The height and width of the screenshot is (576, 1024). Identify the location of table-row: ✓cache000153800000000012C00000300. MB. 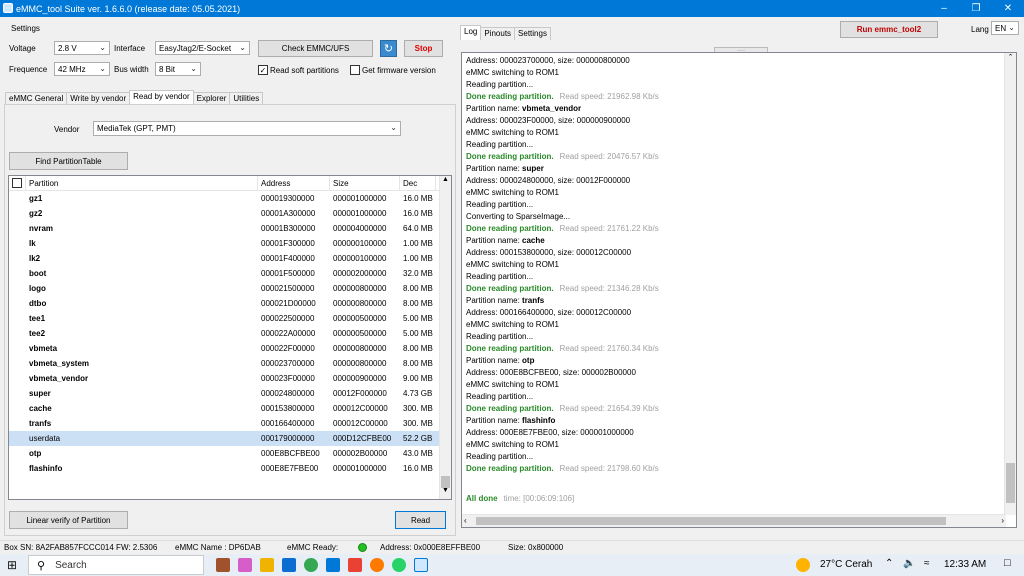
(230, 408).